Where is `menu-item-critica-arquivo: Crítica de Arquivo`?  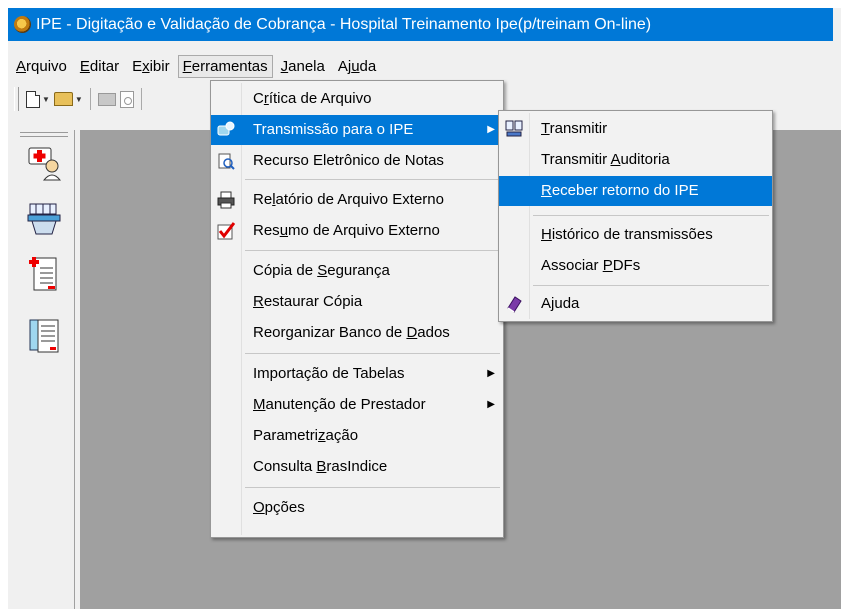 menu-item-critica-arquivo: Crítica de Arquivo is located at coordinates (357, 99).